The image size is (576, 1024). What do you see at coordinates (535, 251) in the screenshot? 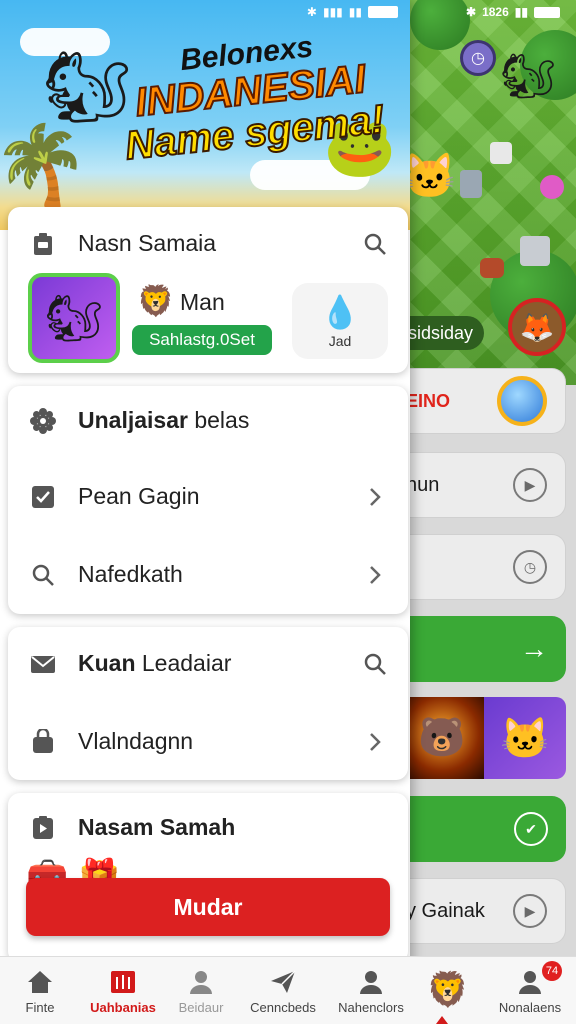
I see `box-prop-icon` at bounding box center [535, 251].